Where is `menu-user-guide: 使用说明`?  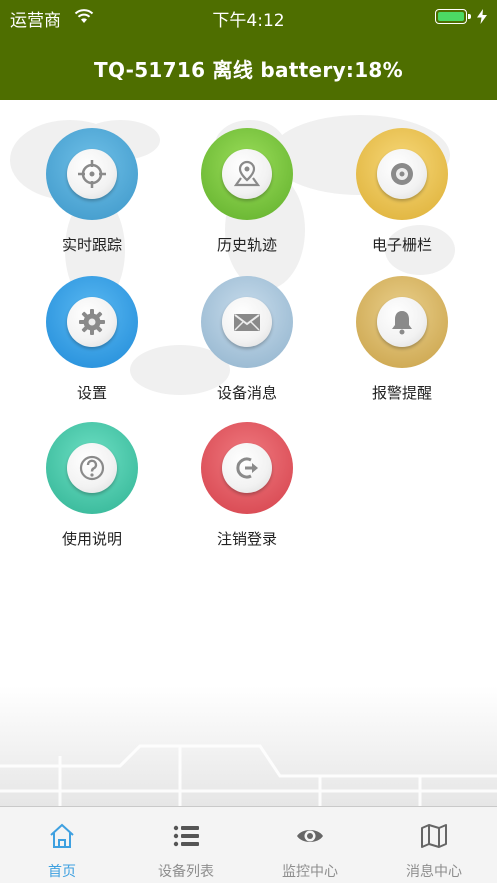
menu-user-guide: 使用说明 is located at coordinates (92, 470).